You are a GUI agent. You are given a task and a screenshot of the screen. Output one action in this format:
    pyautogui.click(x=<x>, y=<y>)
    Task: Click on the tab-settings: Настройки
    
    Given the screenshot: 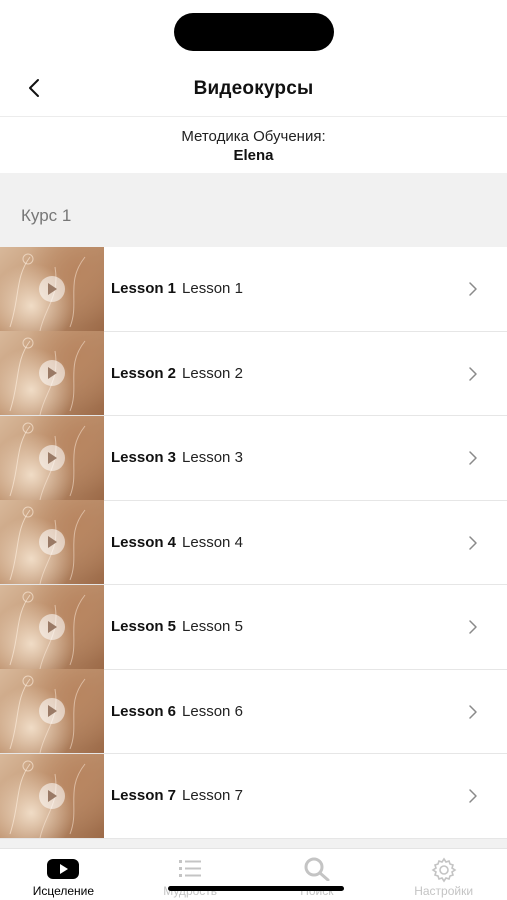 What is the action you would take?
    pyautogui.click(x=443, y=874)
    